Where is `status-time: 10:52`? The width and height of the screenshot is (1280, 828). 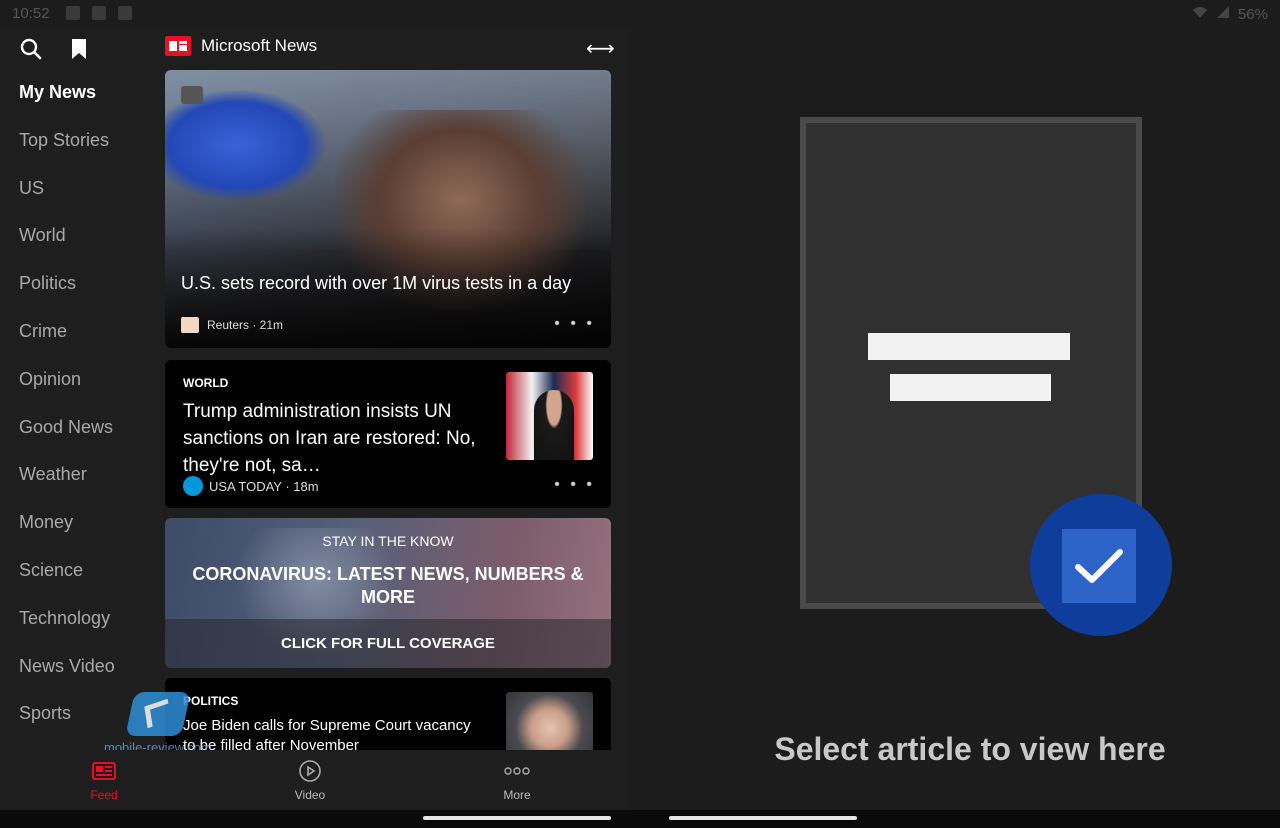 status-time: 10:52 is located at coordinates (31, 13).